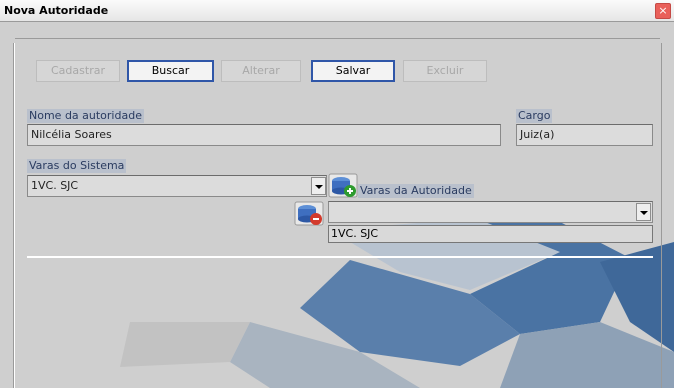  I want to click on nome-label: Nome da autoridade, so click(85, 116).